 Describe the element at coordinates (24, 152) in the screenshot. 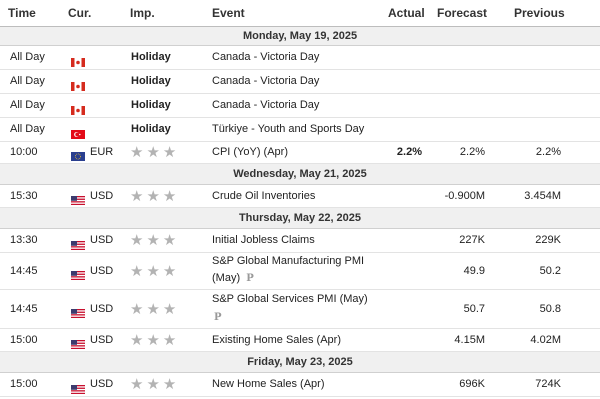

I see `event-time: 10:00` at that location.